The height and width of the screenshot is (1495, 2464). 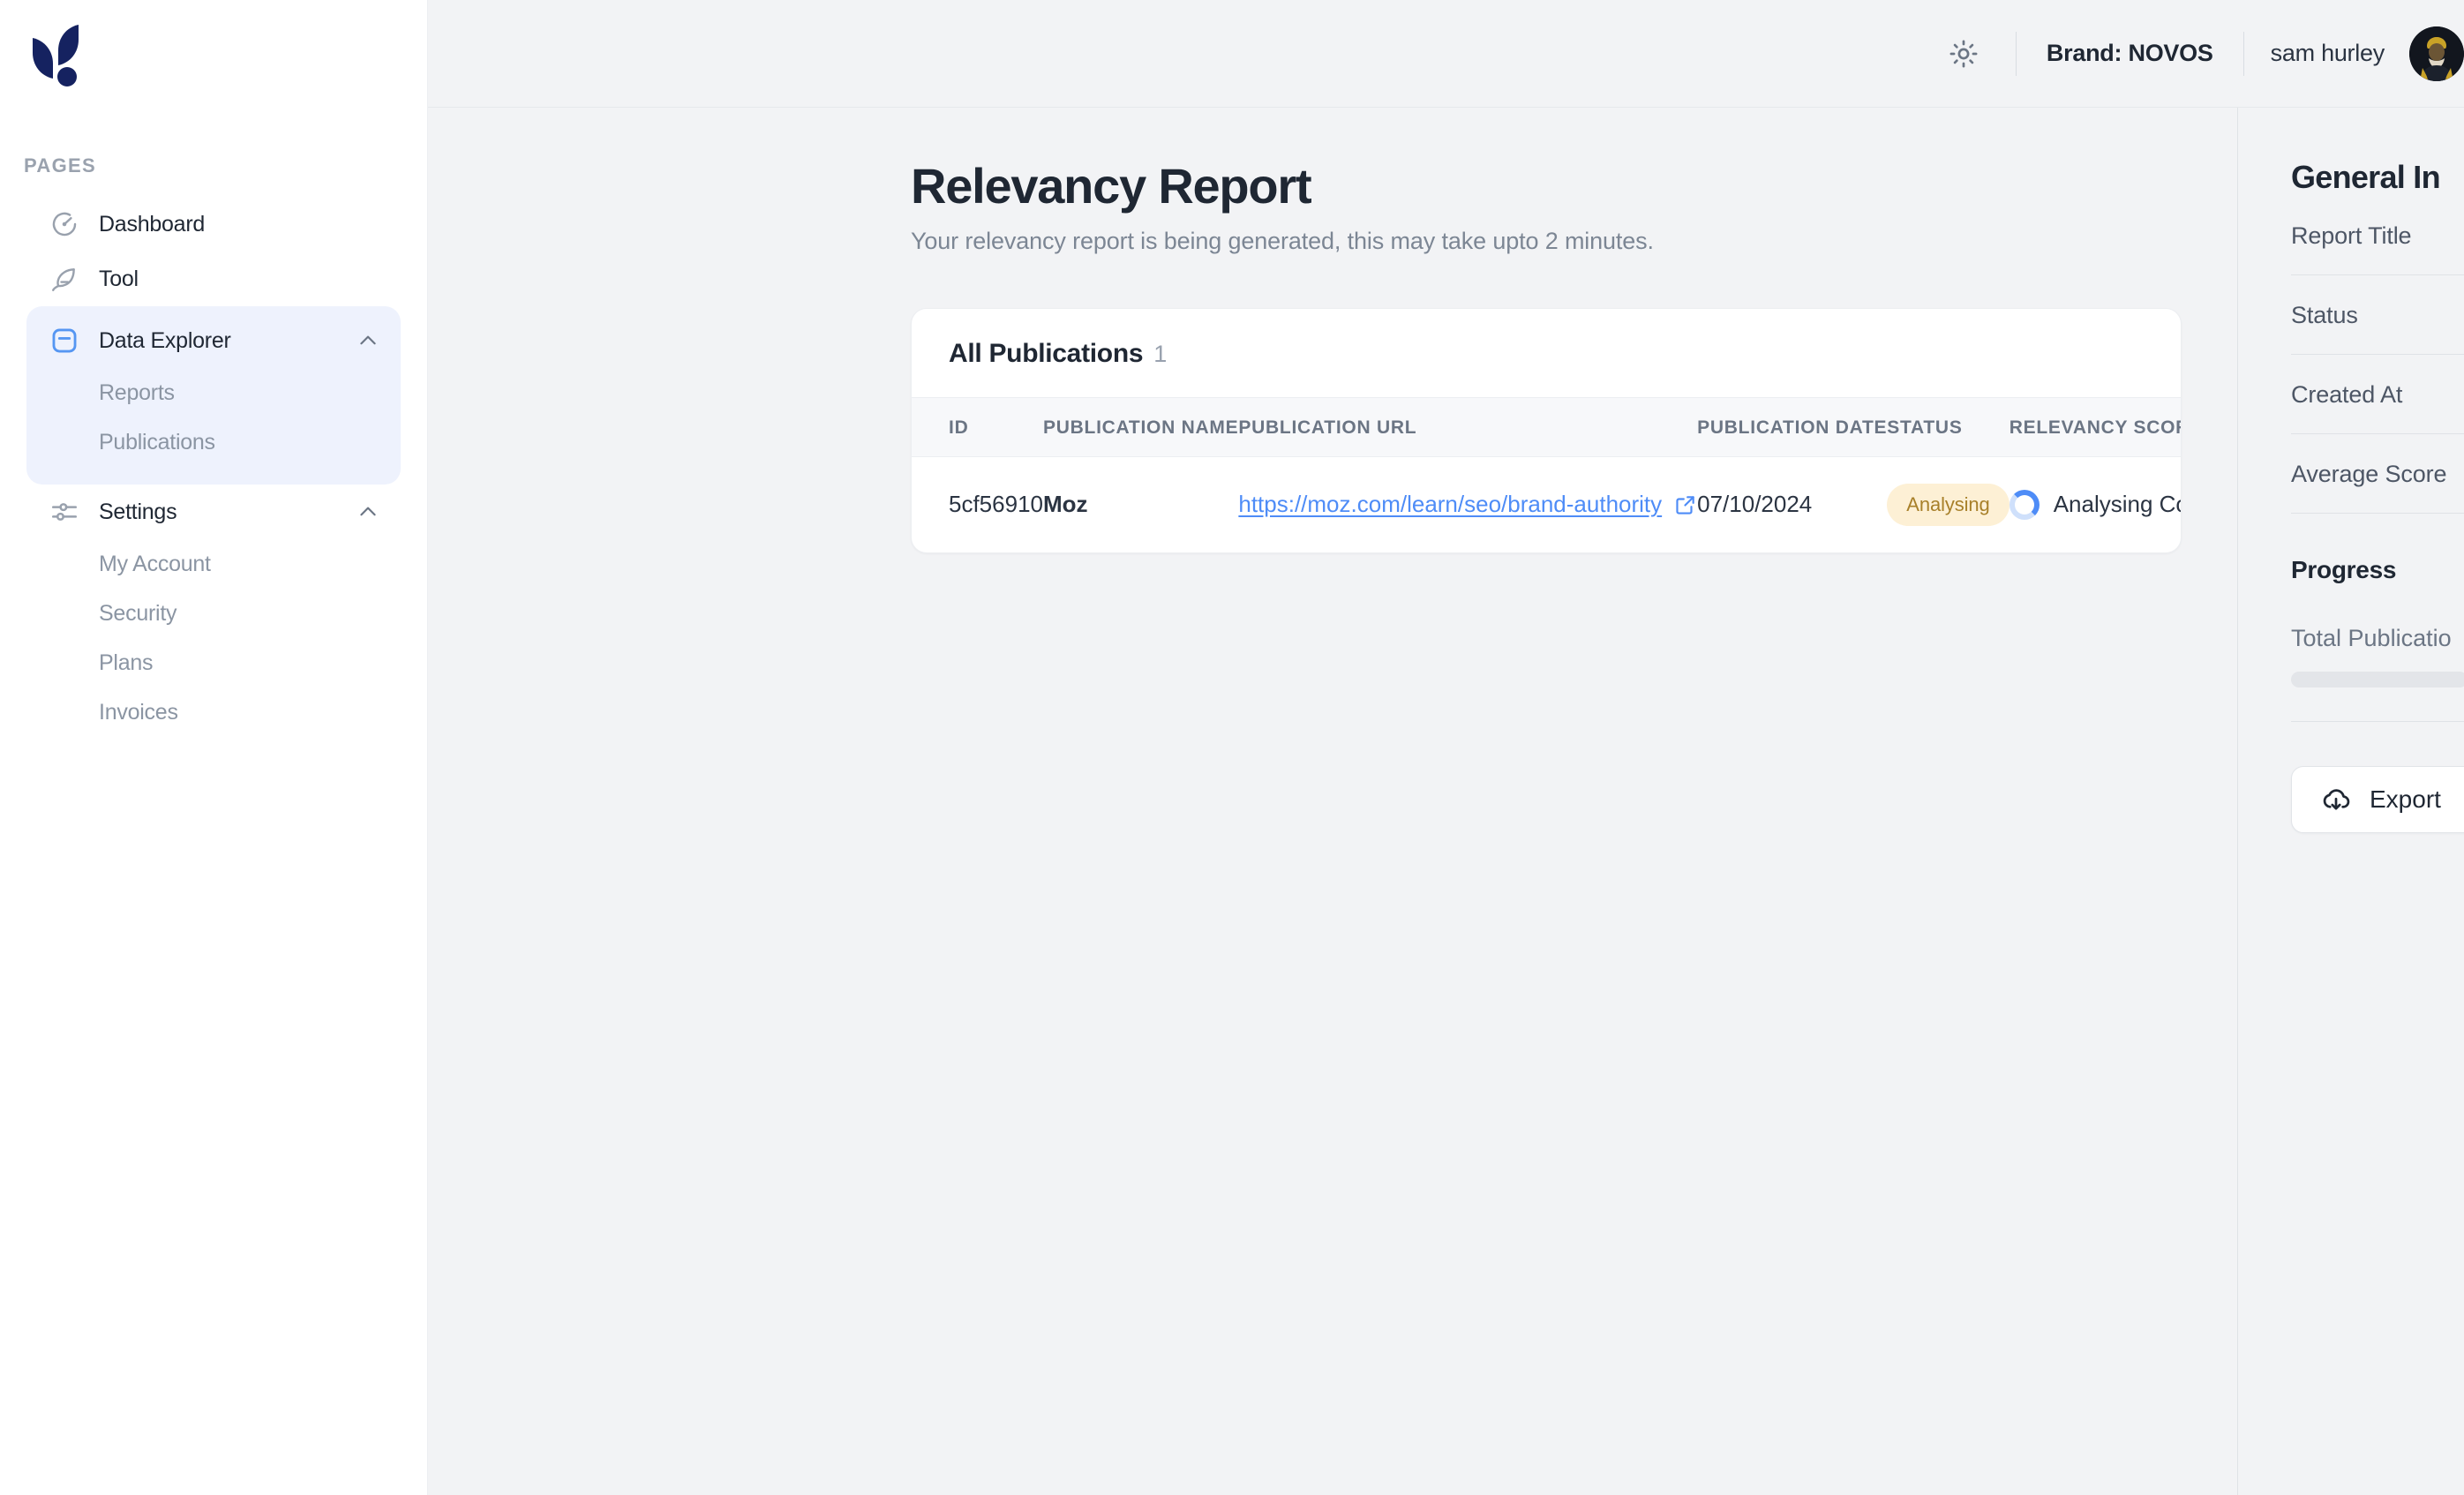 I want to click on gauge-icon, so click(x=64, y=224).